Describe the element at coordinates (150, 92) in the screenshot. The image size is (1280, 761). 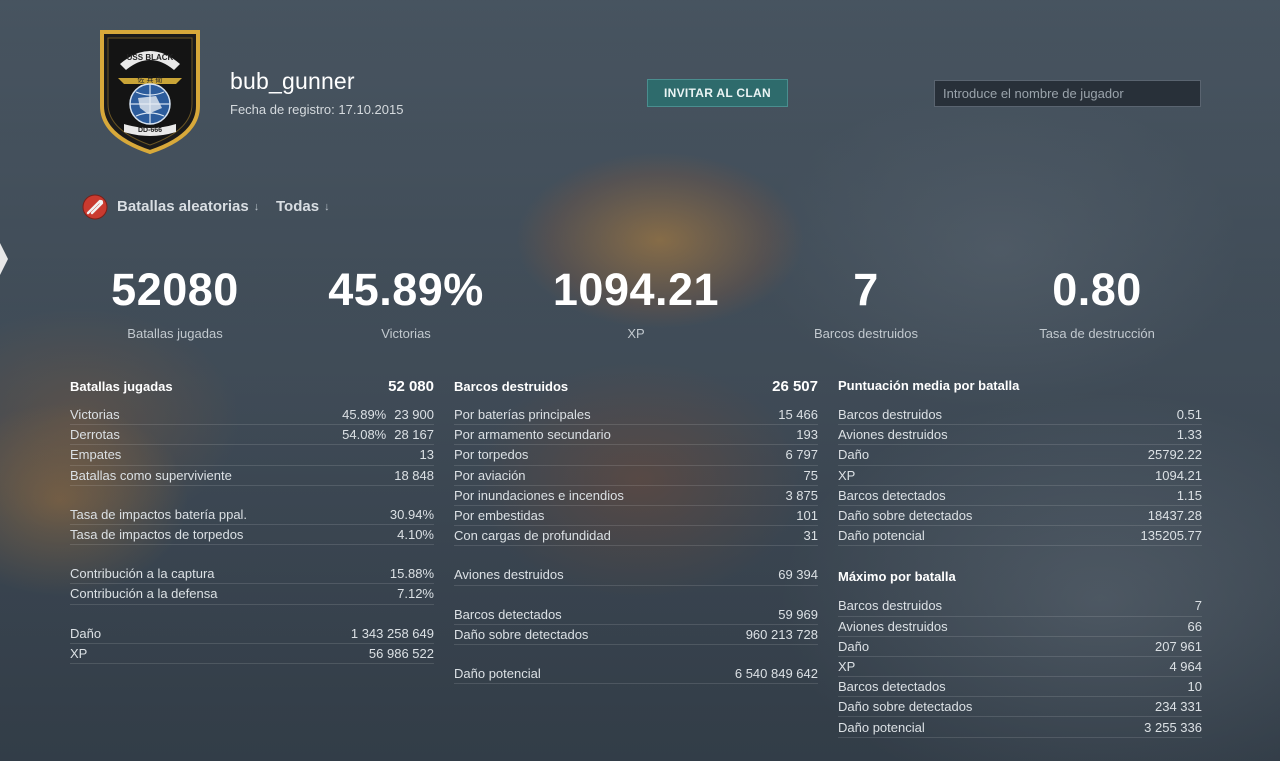
I see `clan-emblem: USS BLACK 佐 兵 衛 DD-666` at that location.